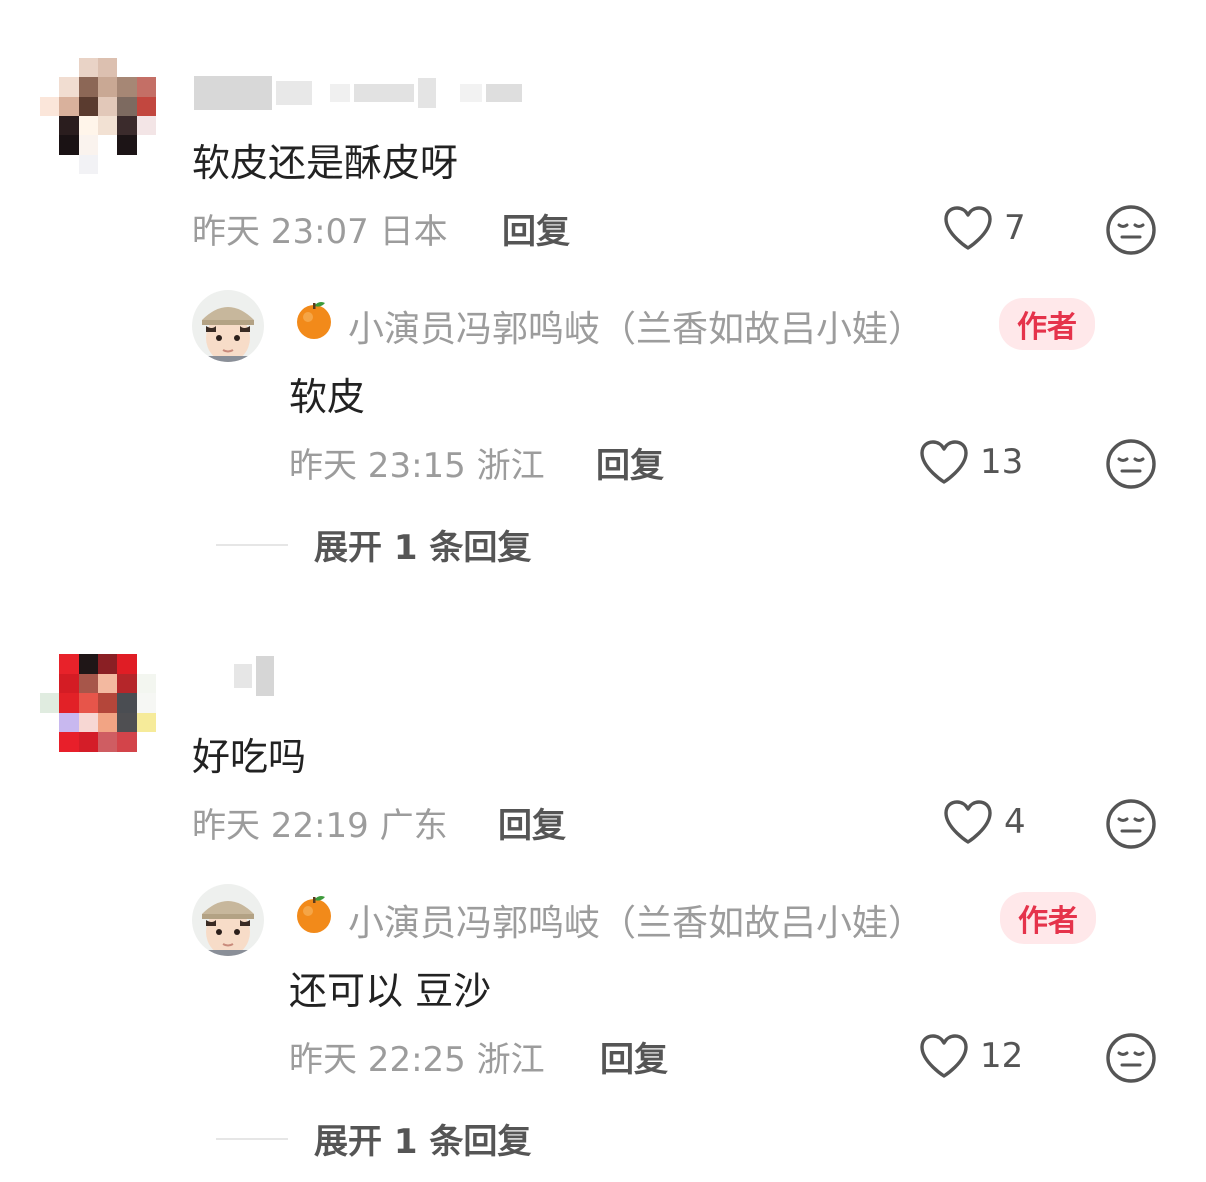 The width and height of the screenshot is (1206, 1182). I want to click on reply-text: 软皮, so click(327, 397).